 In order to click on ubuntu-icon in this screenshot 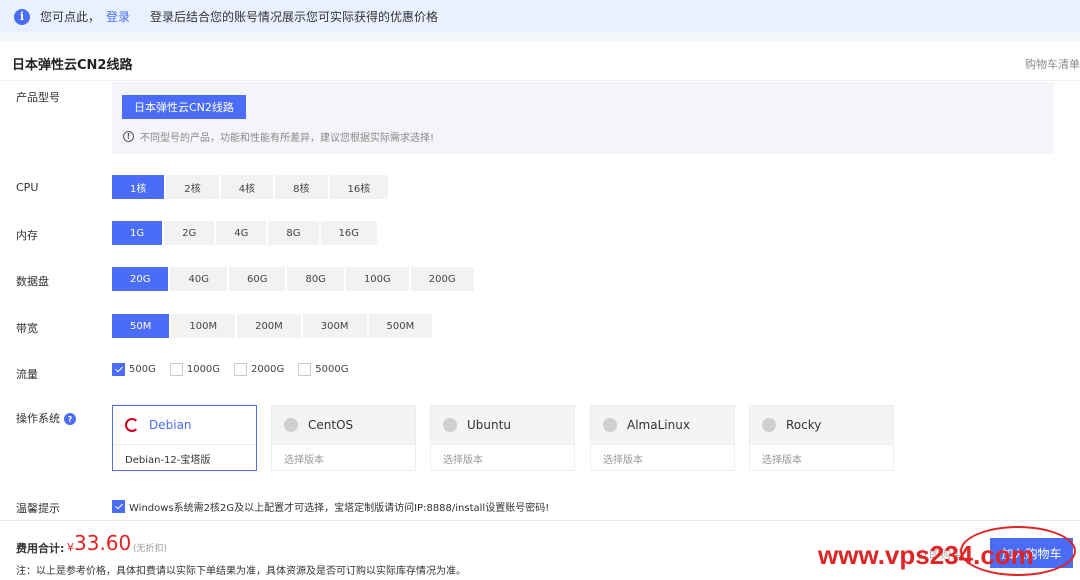, I will do `click(450, 425)`.